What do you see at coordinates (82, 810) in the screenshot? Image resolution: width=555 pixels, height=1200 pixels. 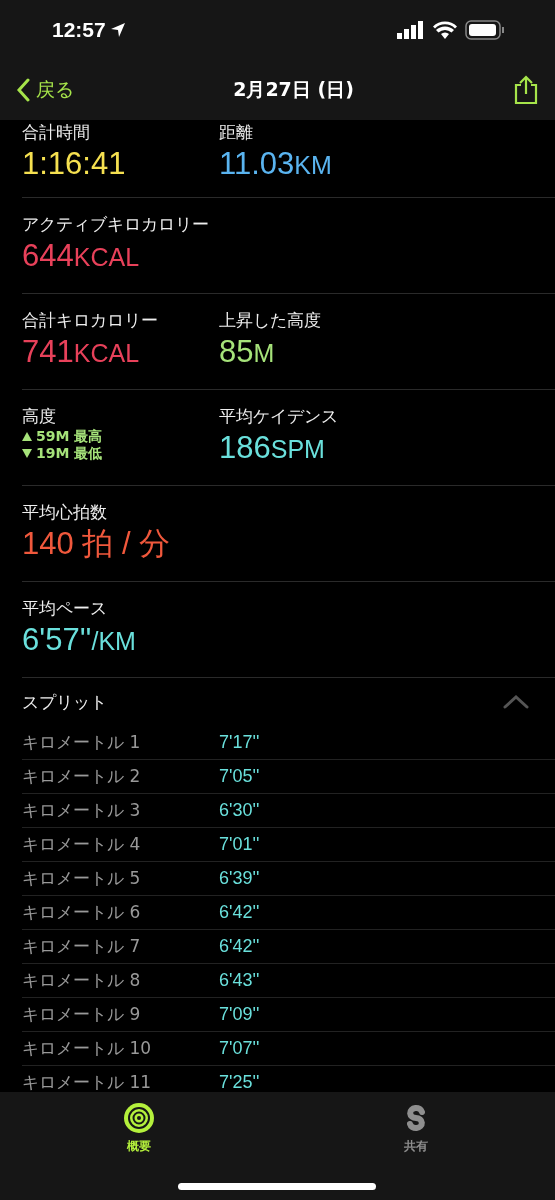 I see `split-label: キロメートル 3` at bounding box center [82, 810].